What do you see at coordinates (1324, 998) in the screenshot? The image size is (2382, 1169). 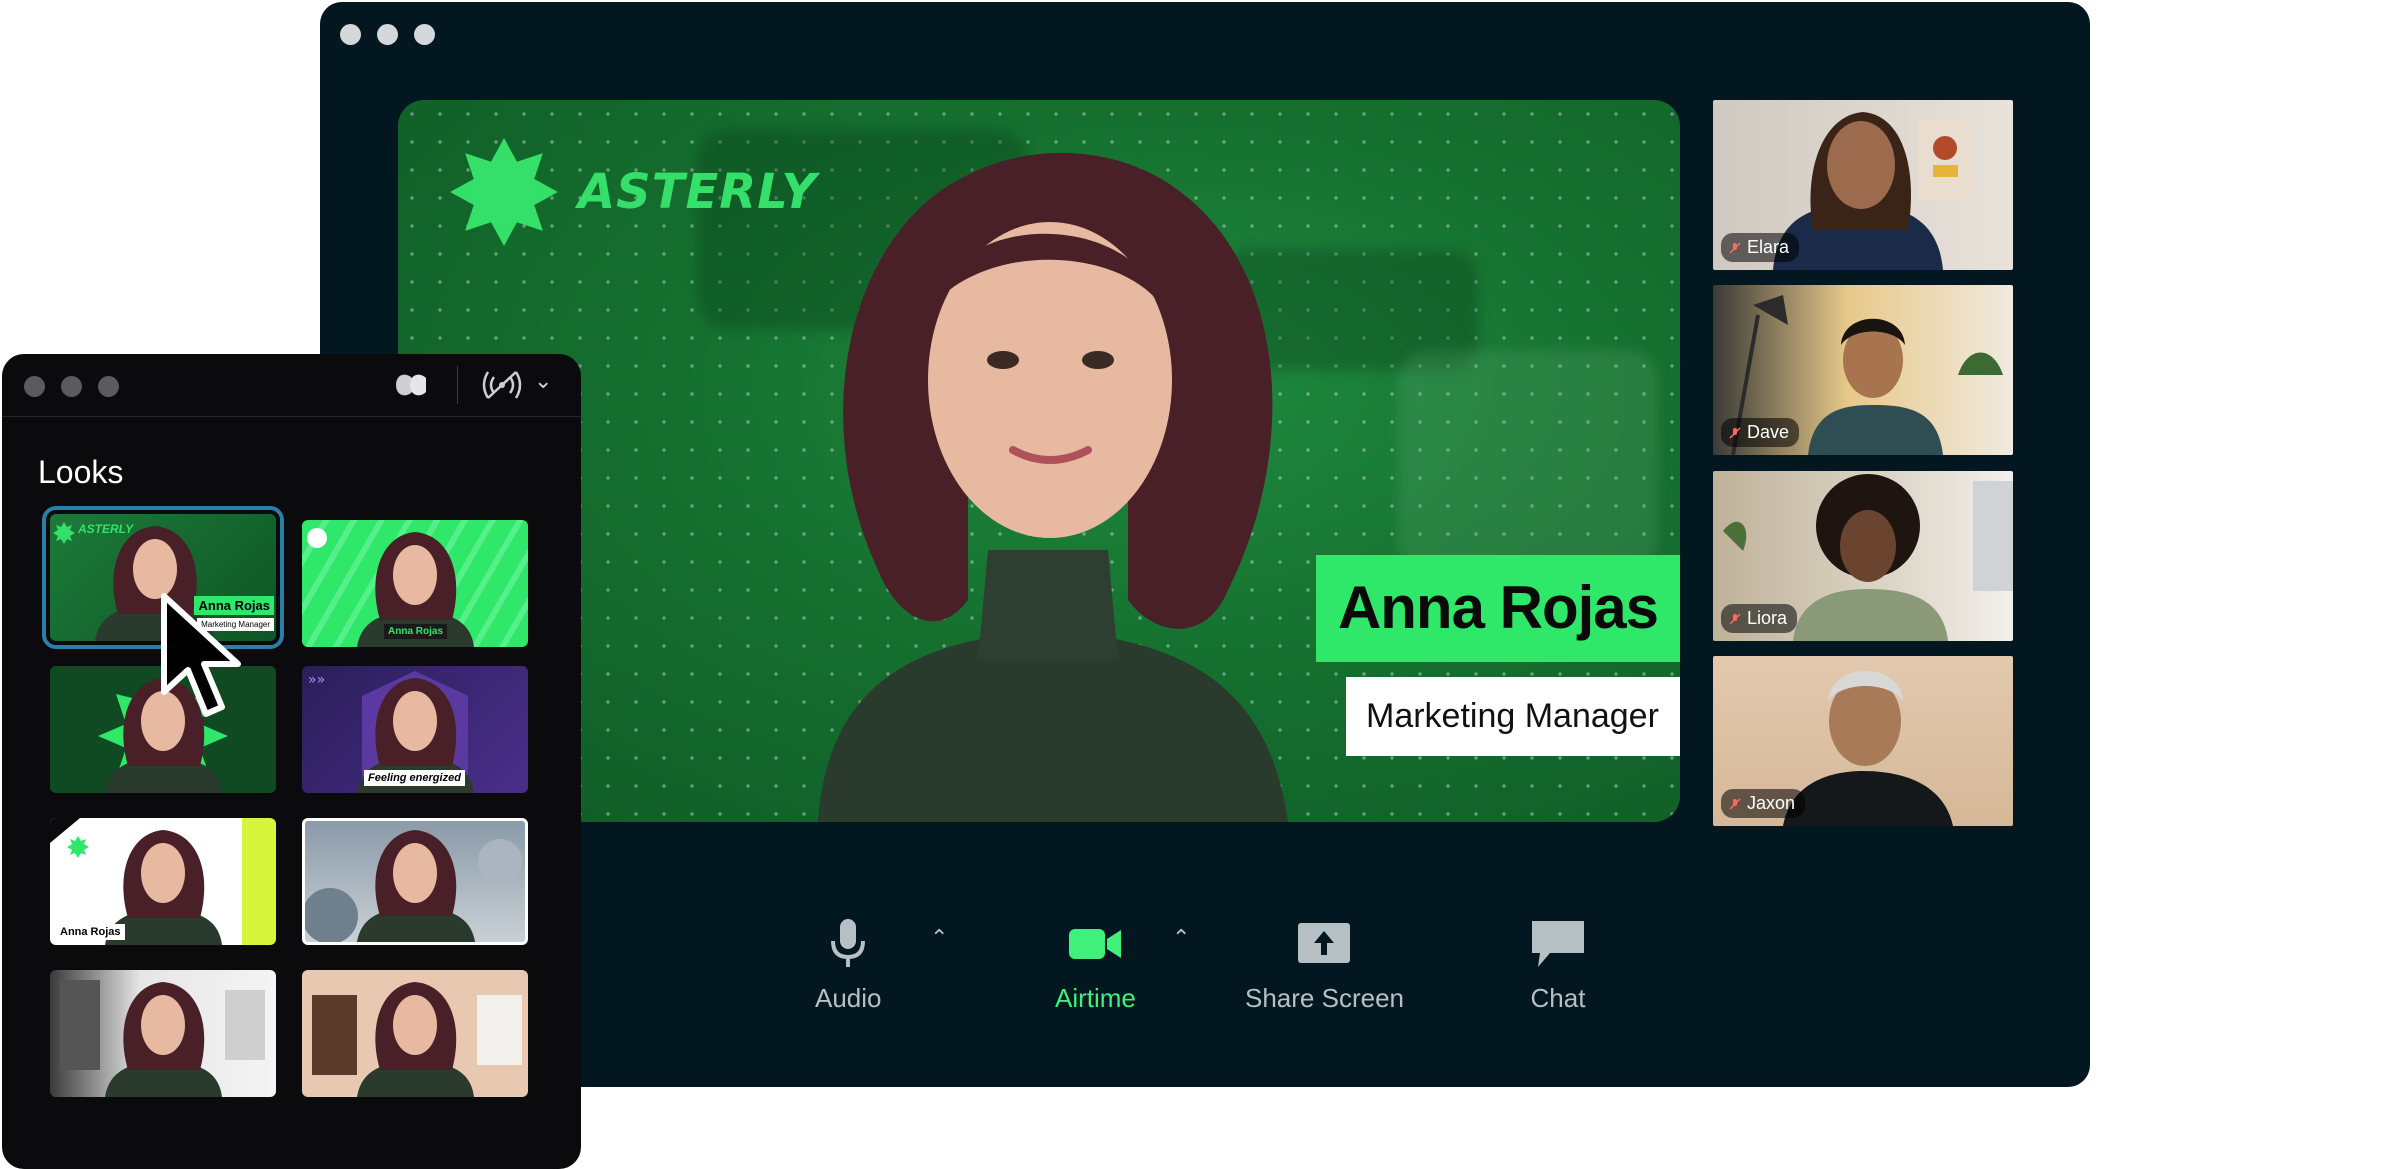 I see `share-screen-label: Share Screen` at bounding box center [1324, 998].